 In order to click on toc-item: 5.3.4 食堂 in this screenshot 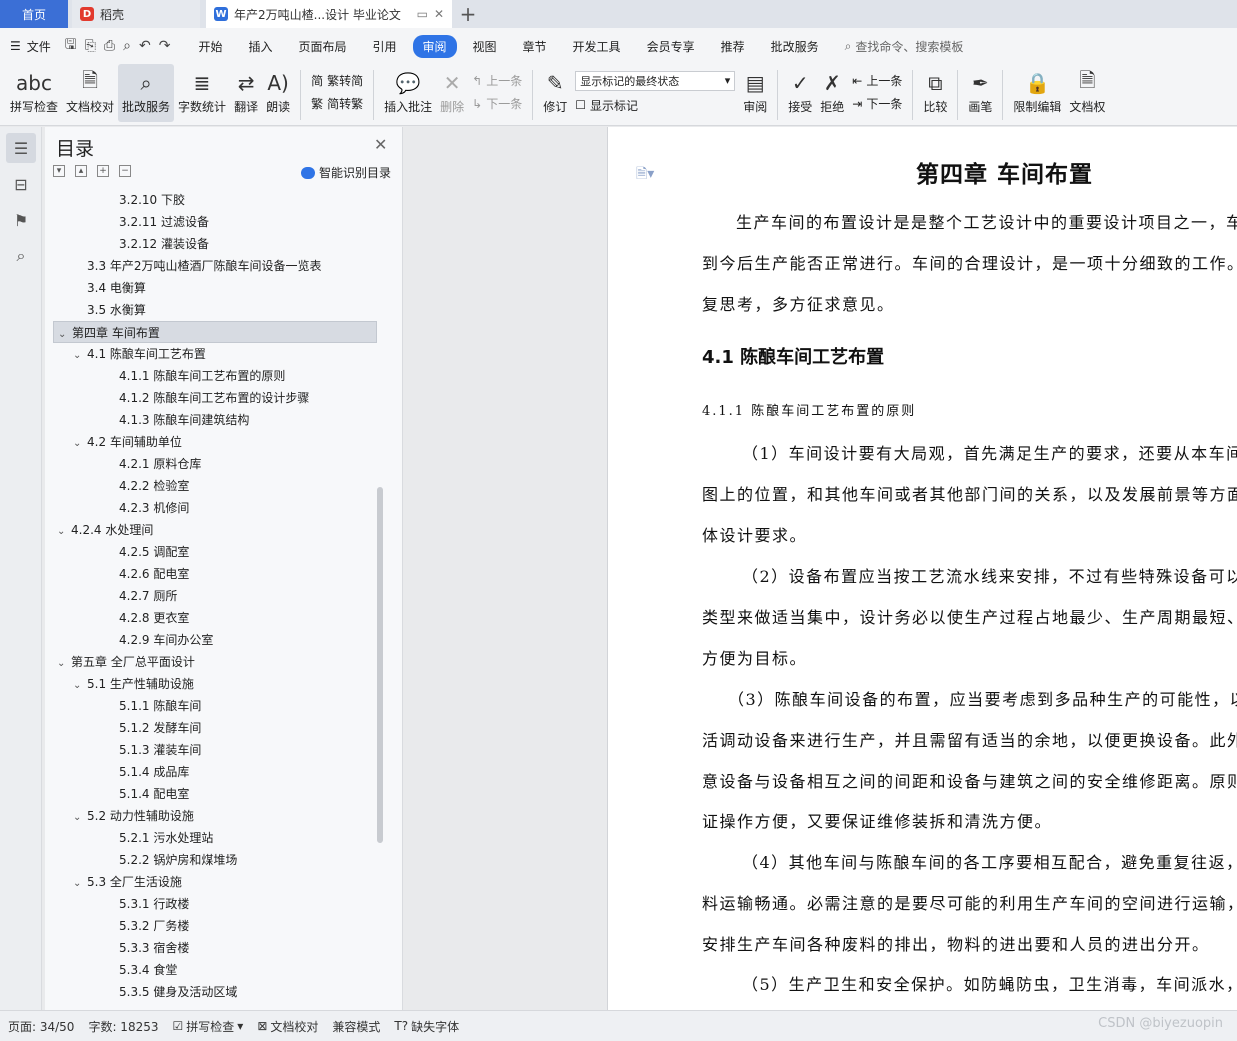, I will do `click(115, 970)`.